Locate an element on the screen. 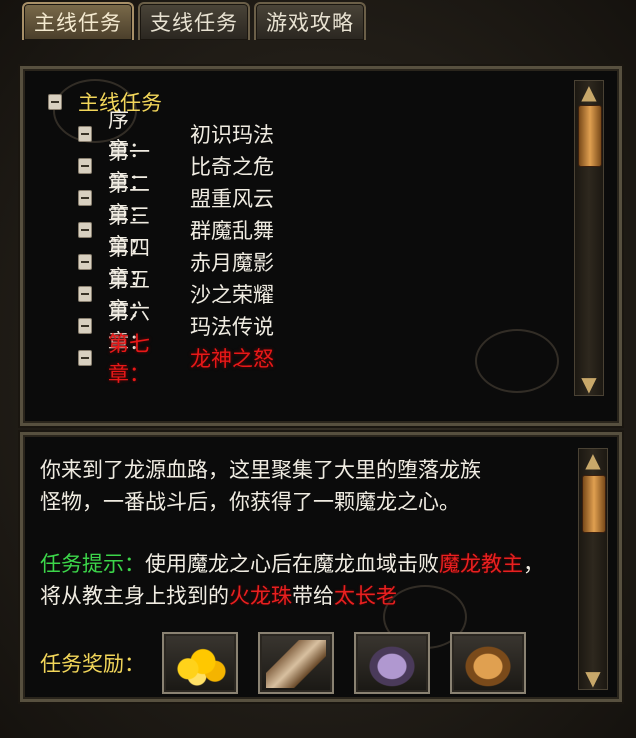 The image size is (636, 738). gold-coins-icon is located at coordinates (200, 664).